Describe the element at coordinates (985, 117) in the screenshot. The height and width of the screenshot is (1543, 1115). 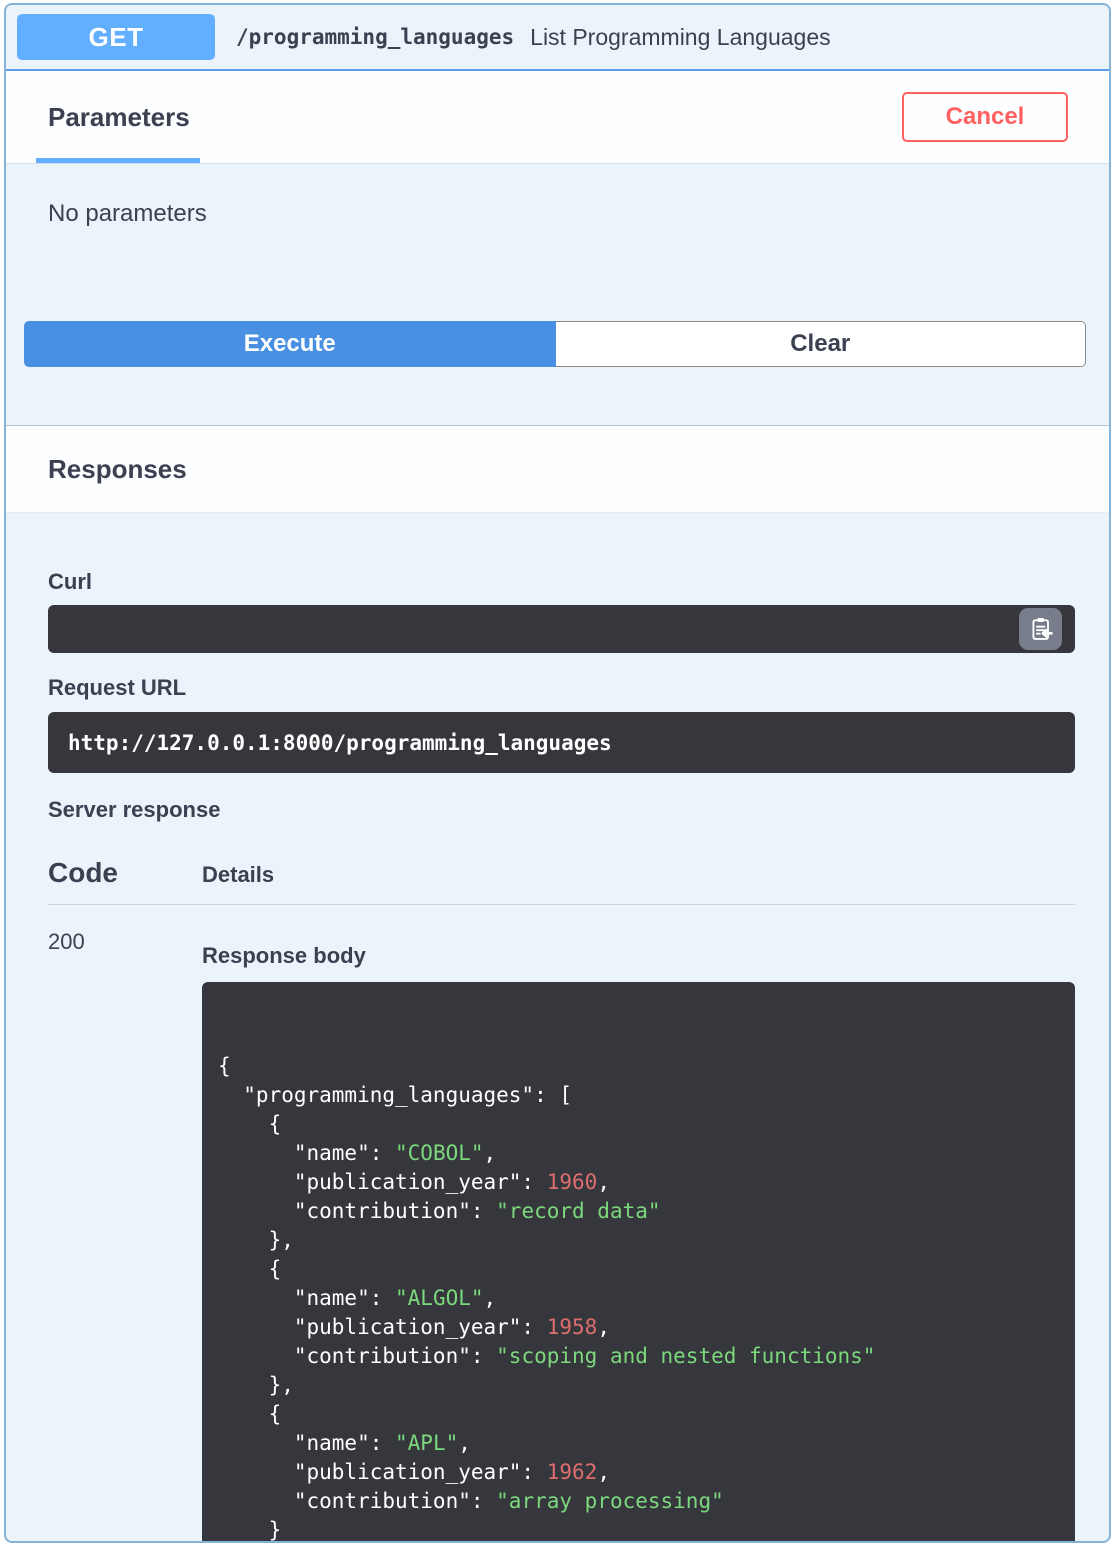
I see `cancel-button: Cancel` at that location.